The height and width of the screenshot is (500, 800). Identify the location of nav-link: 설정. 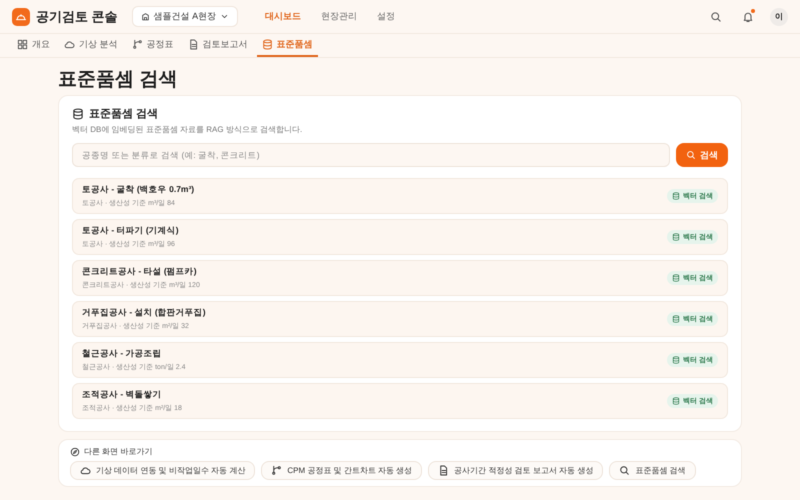
(386, 16).